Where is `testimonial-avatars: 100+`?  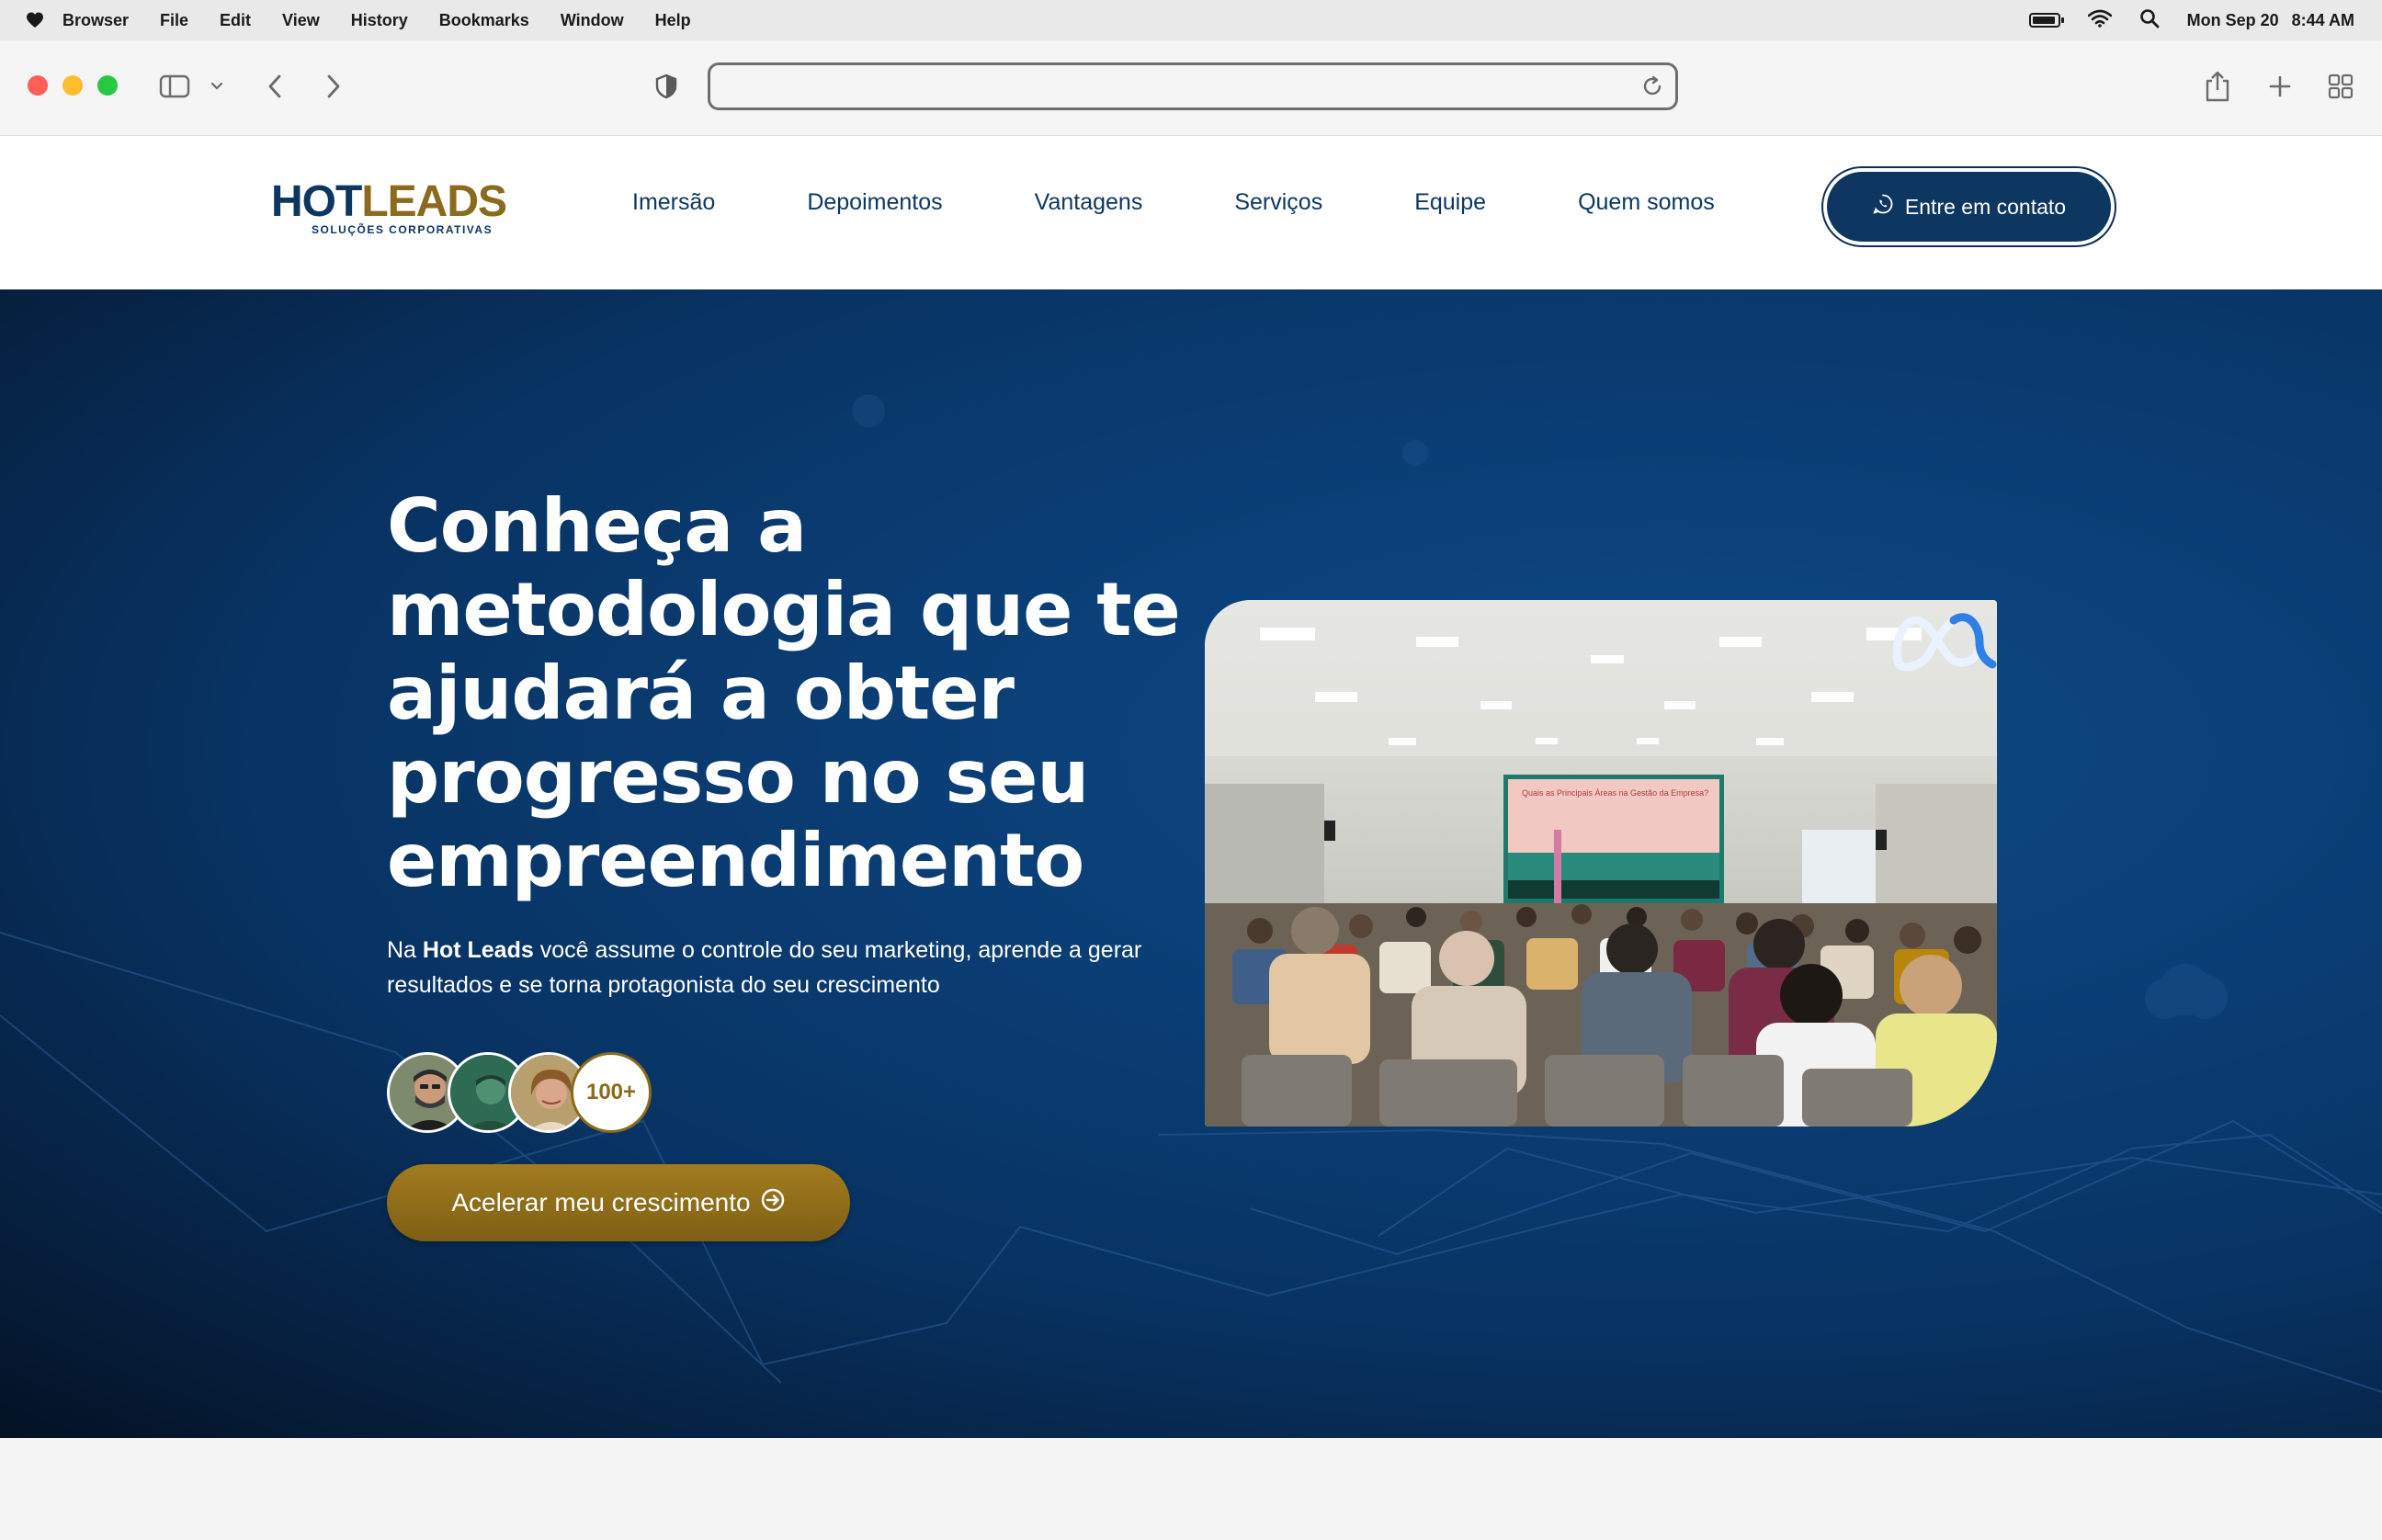
testimonial-avatars: 100+ is located at coordinates (525, 1093).